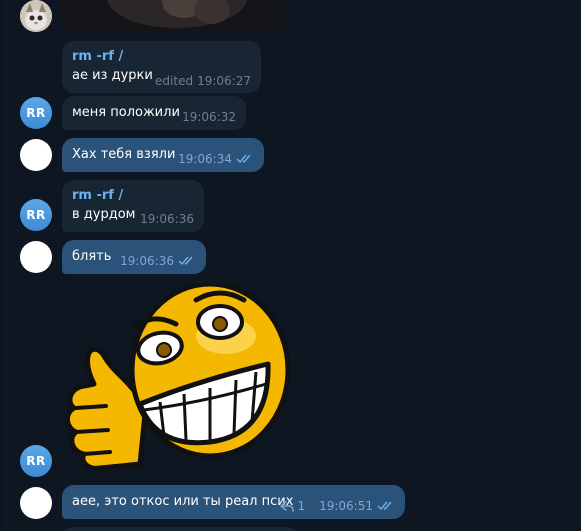 Image resolution: width=581 pixels, height=531 pixels. Describe the element at coordinates (205, 159) in the screenshot. I see `message-time: 19:06:34` at that location.